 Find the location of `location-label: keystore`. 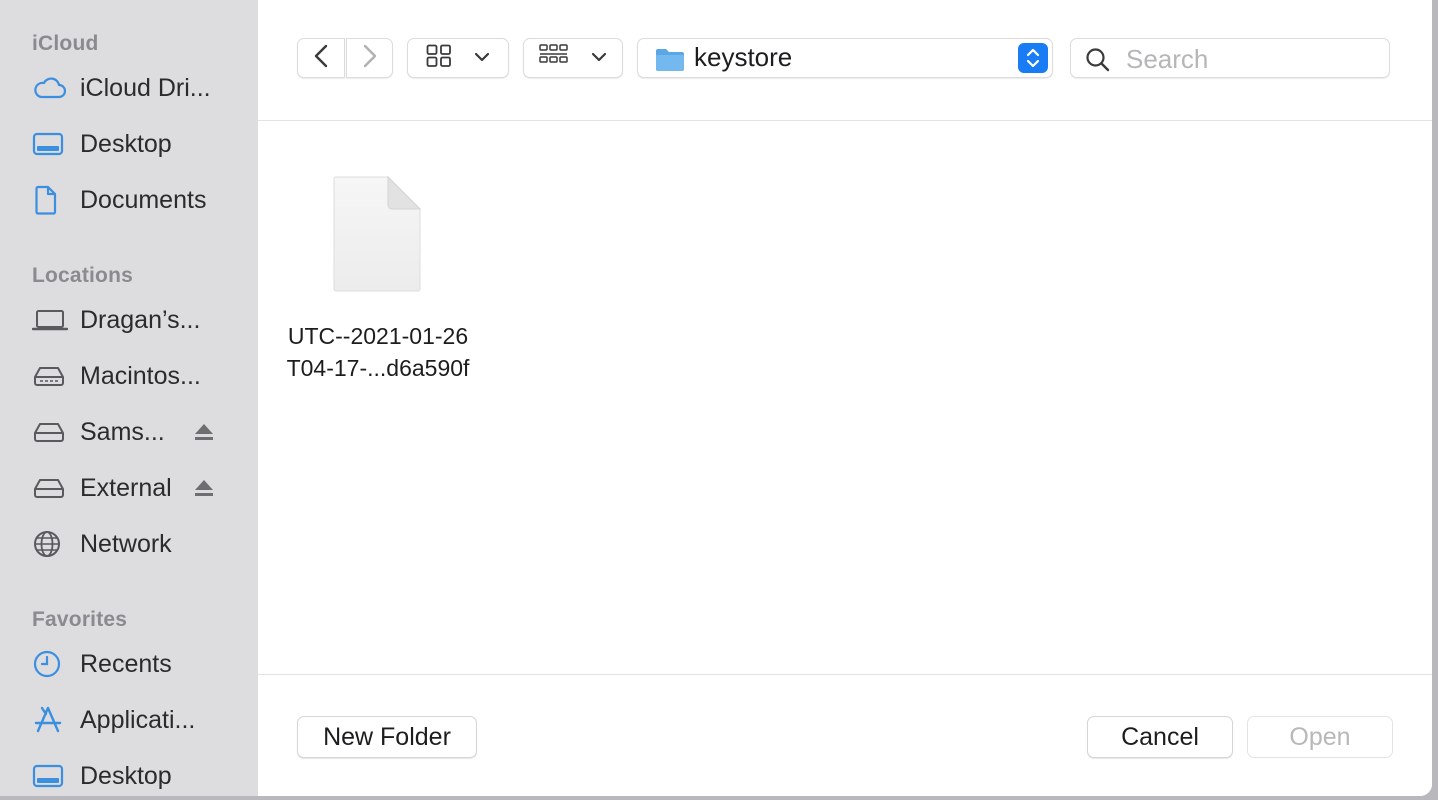

location-label: keystore is located at coordinates (743, 57).